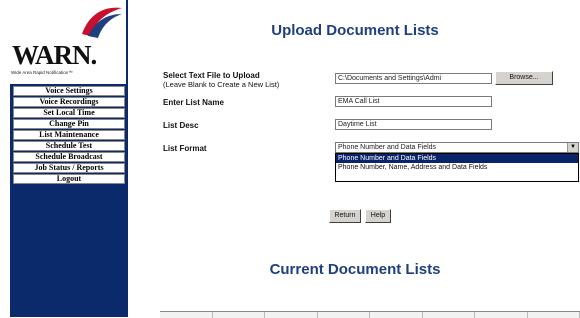  What do you see at coordinates (181, 125) in the screenshot?
I see `list-desc-label: List Desc` at bounding box center [181, 125].